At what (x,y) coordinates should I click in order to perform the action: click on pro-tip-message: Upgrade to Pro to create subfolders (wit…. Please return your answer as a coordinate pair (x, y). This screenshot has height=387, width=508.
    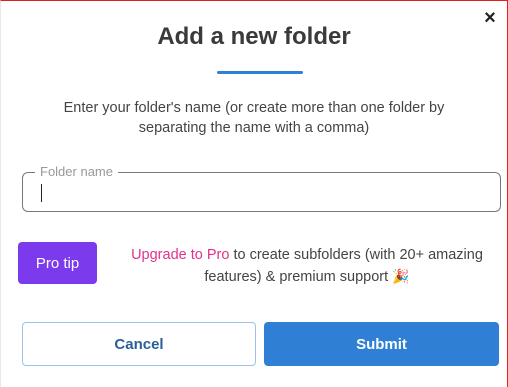
    Looking at the image, I should click on (307, 266).